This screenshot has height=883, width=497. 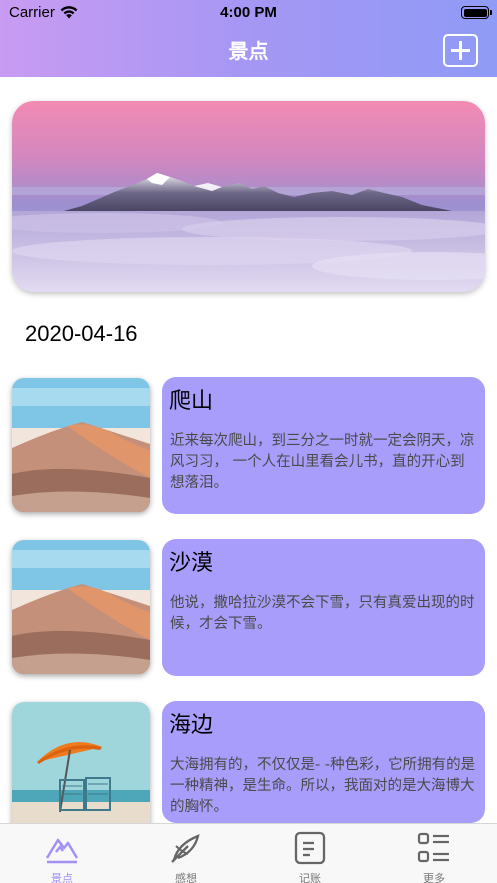 I want to click on battery-icon, so click(x=476, y=12).